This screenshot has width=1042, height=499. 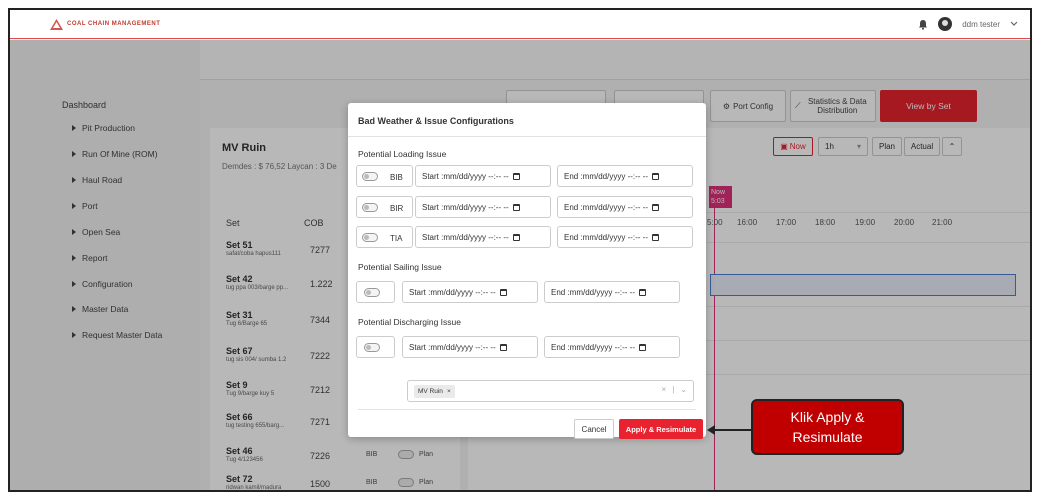 I want to click on discharging-start-input: Start :mm/dd/yyyy --:-- --, so click(x=470, y=347).